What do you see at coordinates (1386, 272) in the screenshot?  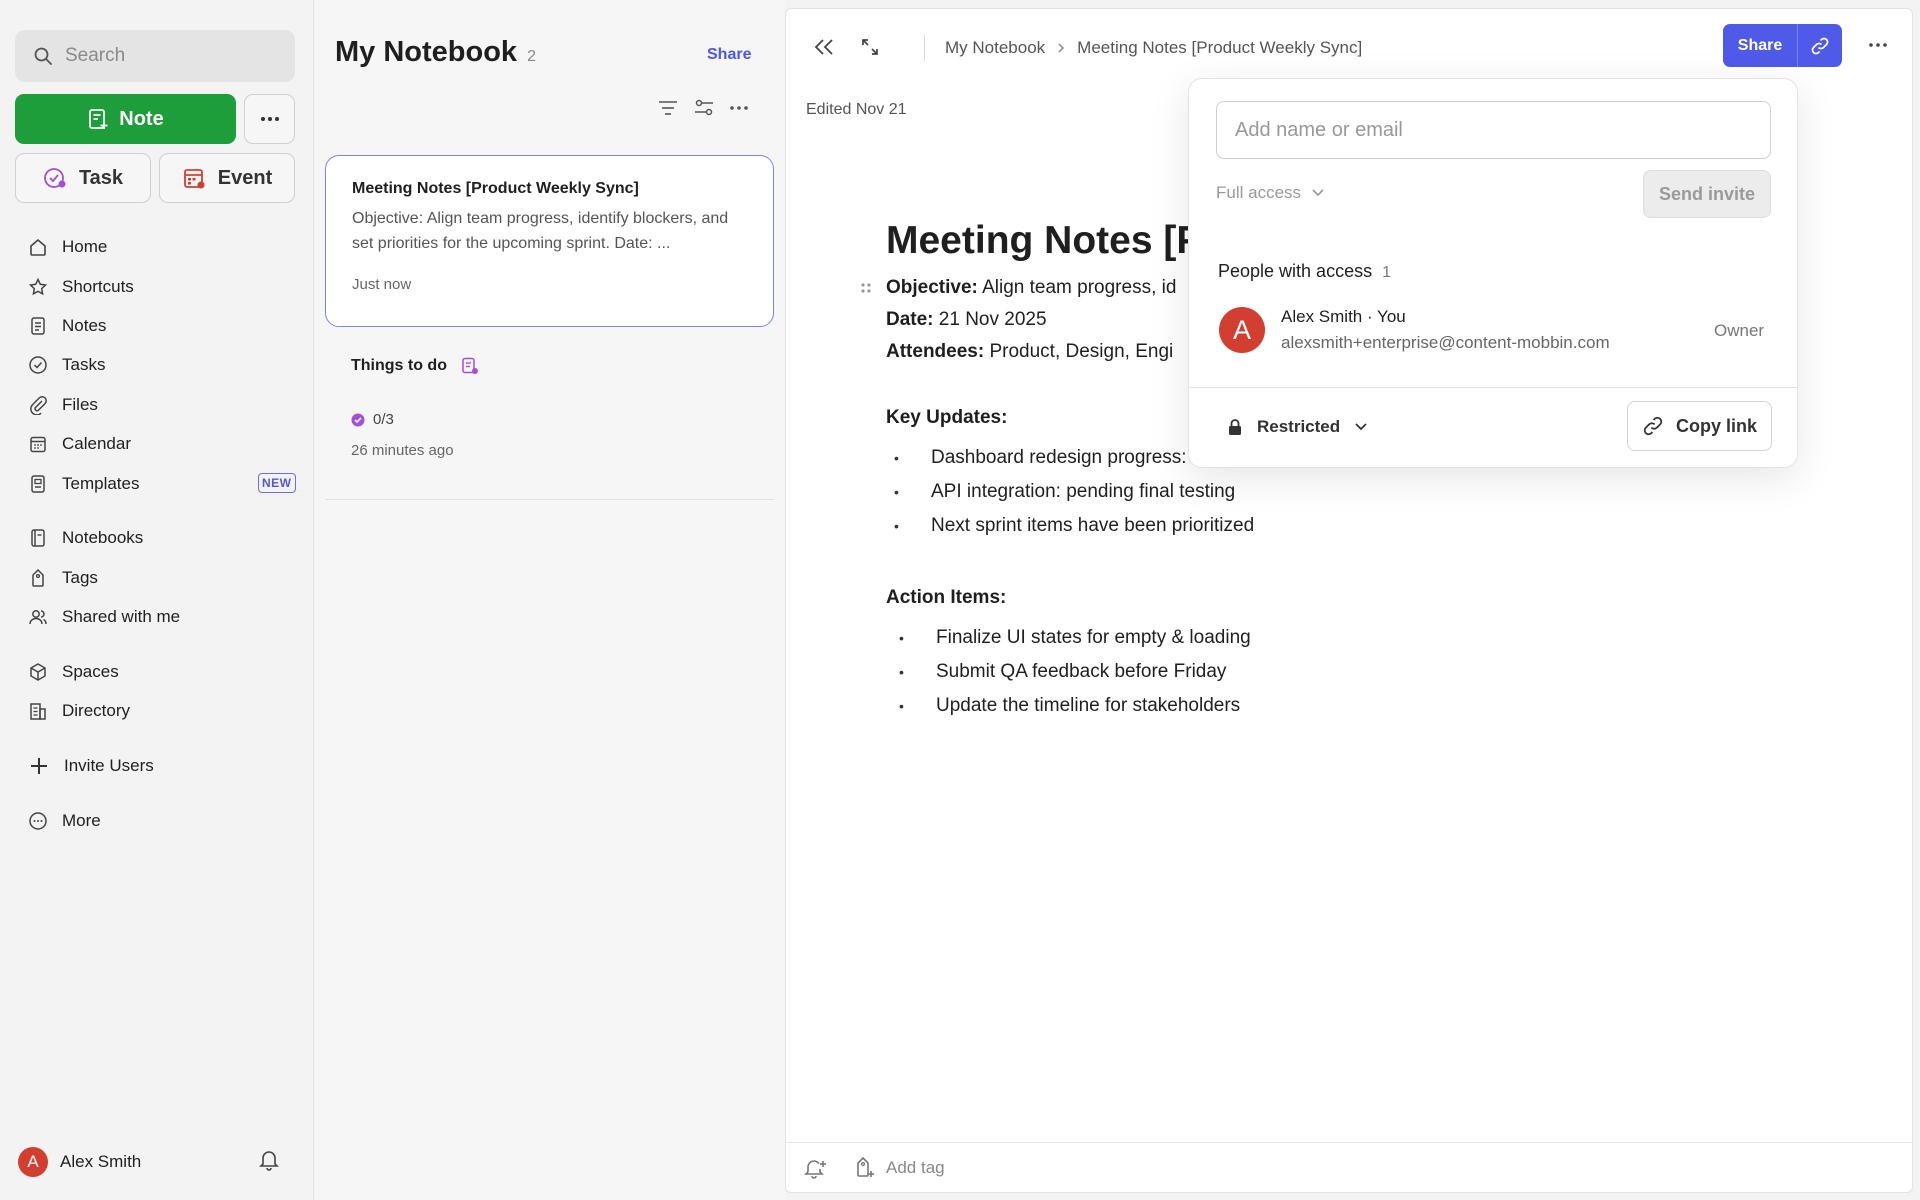 I see `people-count: 1` at bounding box center [1386, 272].